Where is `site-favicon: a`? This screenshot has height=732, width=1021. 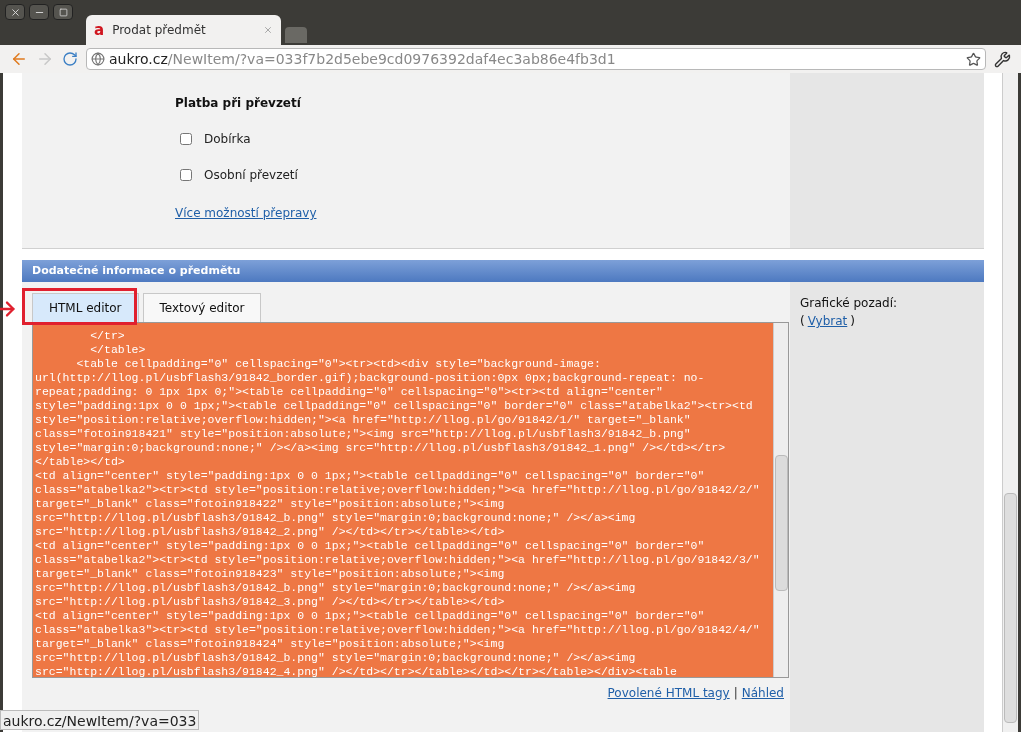
site-favicon: a is located at coordinates (99, 30).